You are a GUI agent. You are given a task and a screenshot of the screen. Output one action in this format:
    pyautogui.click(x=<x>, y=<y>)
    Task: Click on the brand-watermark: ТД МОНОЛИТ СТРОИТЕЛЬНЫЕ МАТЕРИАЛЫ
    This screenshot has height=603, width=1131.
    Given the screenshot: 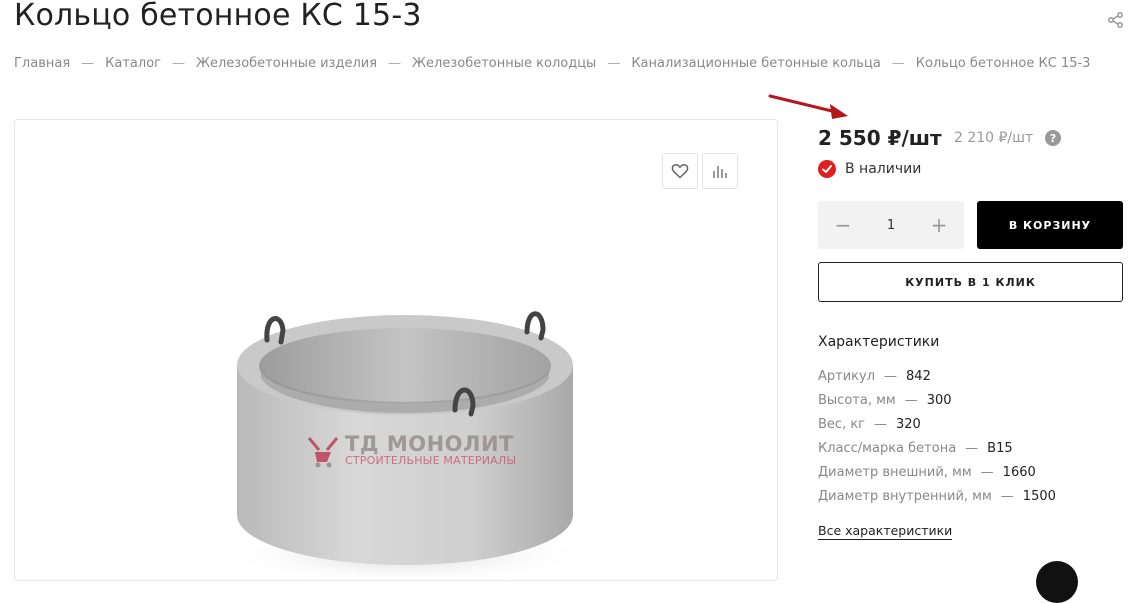 What is the action you would take?
    pyautogui.click(x=410, y=450)
    